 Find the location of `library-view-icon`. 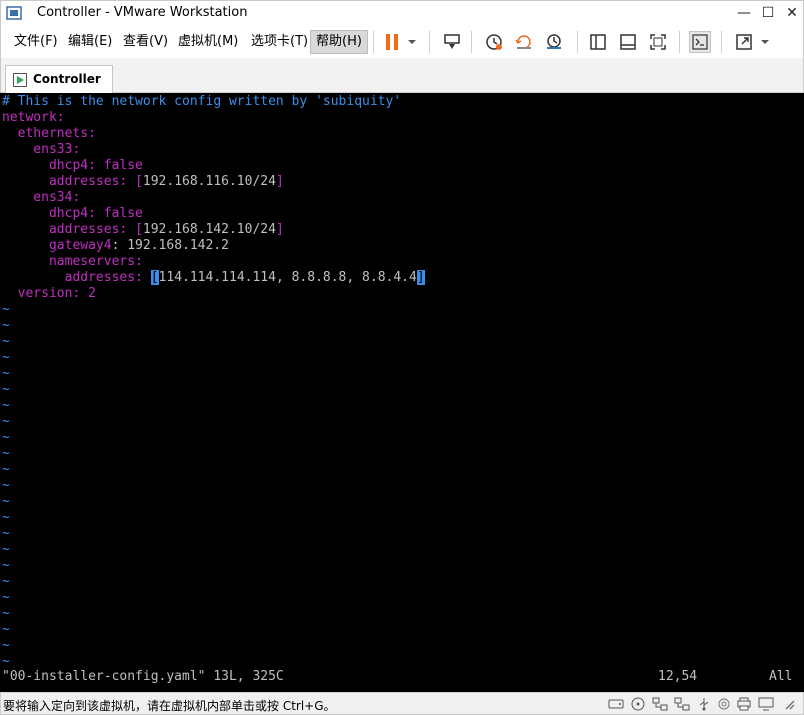

library-view-icon is located at coordinates (598, 42).